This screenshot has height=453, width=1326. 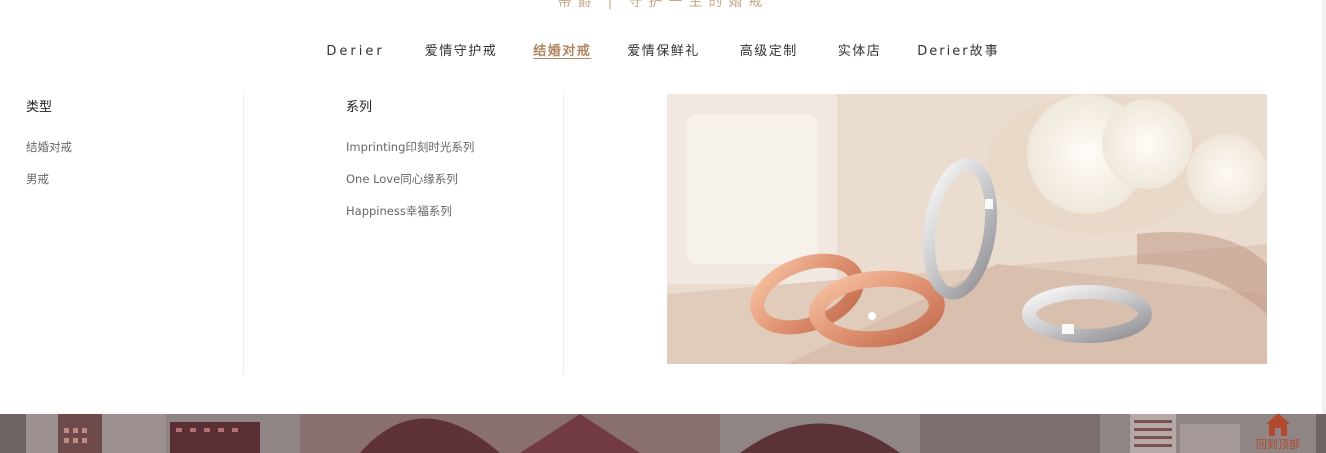 What do you see at coordinates (860, 52) in the screenshot?
I see `nav-item-stores: 实体店` at bounding box center [860, 52].